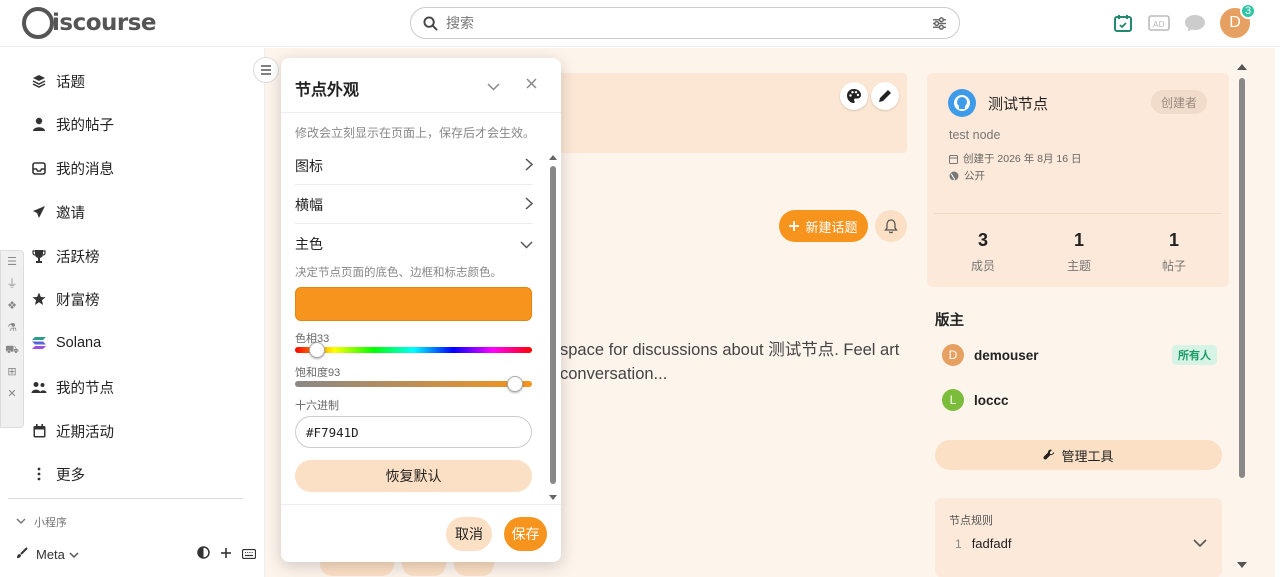 The width and height of the screenshot is (1280, 577). What do you see at coordinates (318, 373) in the screenshot?
I see `saturation-label: 饱和度93` at bounding box center [318, 373].